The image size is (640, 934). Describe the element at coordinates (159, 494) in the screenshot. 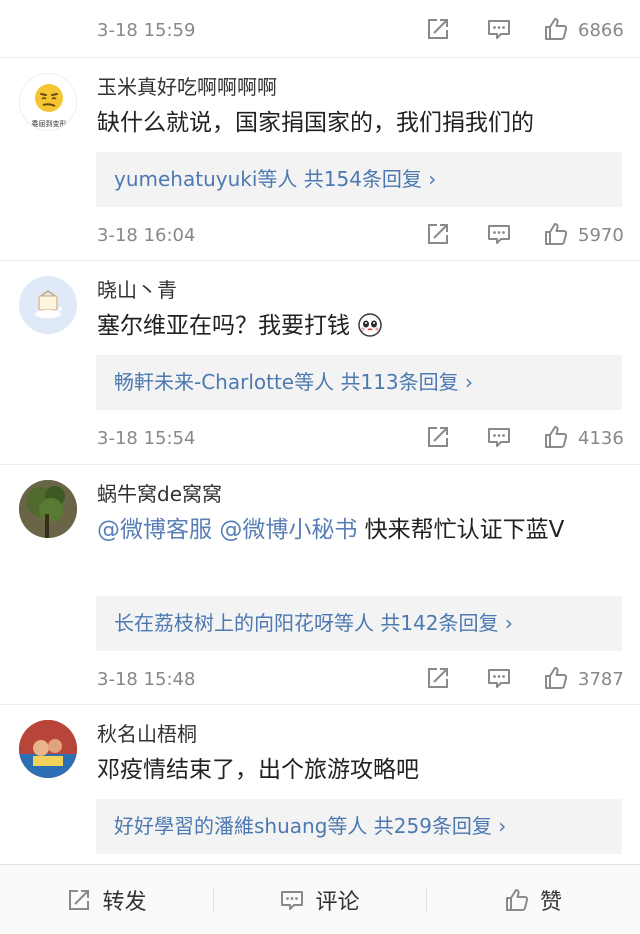

I see `comment-username: 蜗牛窝de窝窝` at that location.